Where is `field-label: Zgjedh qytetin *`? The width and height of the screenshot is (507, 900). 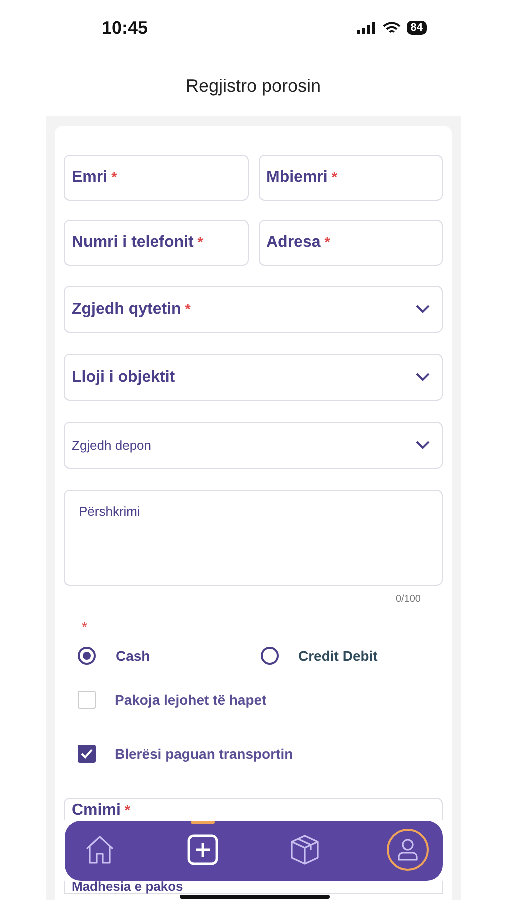 field-label: Zgjedh qytetin * is located at coordinates (131, 309).